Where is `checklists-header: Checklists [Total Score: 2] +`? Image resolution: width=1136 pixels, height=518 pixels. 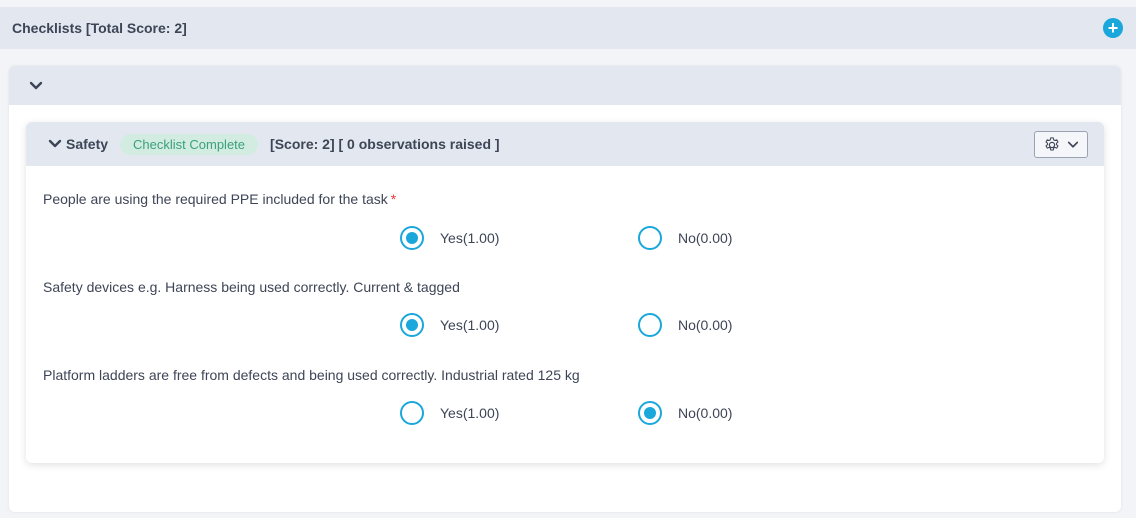
checklists-header: Checklists [Total Score: 2] + is located at coordinates (568, 28).